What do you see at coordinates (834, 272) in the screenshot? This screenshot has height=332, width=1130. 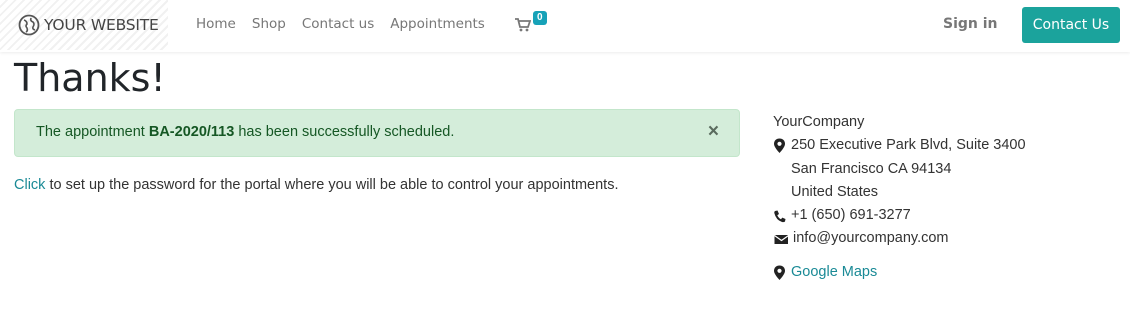 I see `google-maps-link: Google Maps` at bounding box center [834, 272].